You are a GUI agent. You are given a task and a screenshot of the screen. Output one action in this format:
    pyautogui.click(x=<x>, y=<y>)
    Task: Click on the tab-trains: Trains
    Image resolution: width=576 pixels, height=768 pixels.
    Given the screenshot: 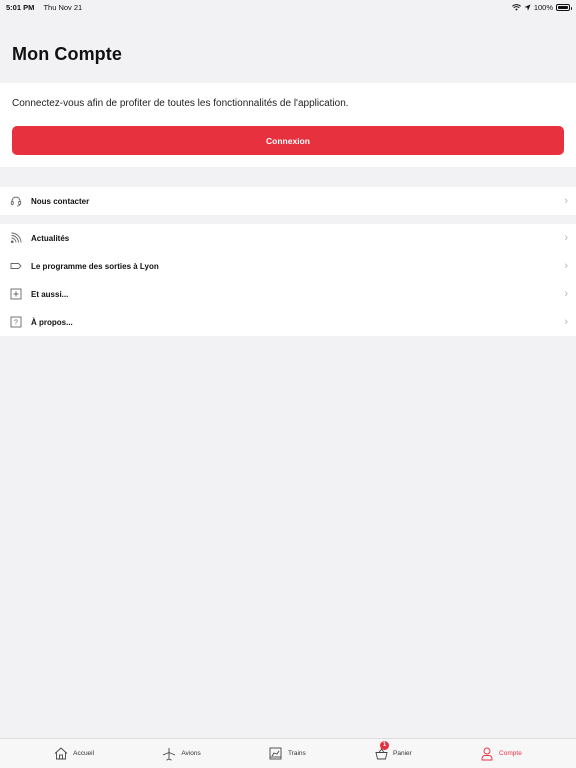 What is the action you would take?
    pyautogui.click(x=287, y=754)
    